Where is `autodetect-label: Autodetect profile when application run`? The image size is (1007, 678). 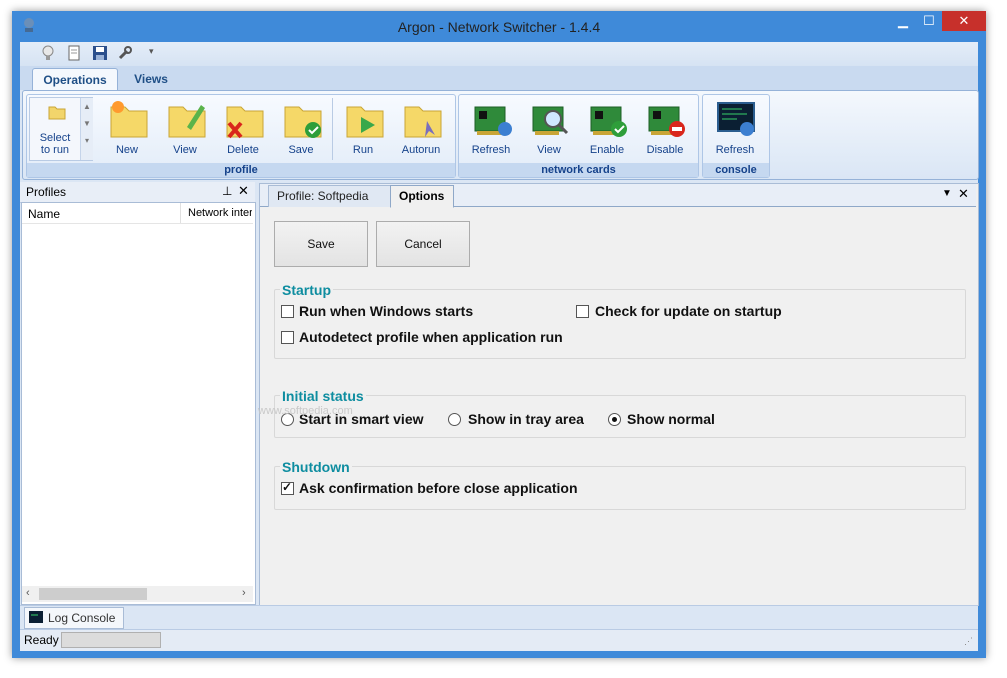
autodetect-label: Autodetect profile when application run is located at coordinates (431, 337).